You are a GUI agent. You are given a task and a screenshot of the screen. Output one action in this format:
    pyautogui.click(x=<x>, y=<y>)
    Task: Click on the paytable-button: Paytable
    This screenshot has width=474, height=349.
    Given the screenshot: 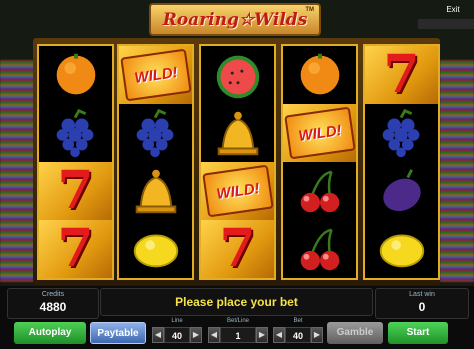 What is the action you would take?
    pyautogui.click(x=118, y=333)
    